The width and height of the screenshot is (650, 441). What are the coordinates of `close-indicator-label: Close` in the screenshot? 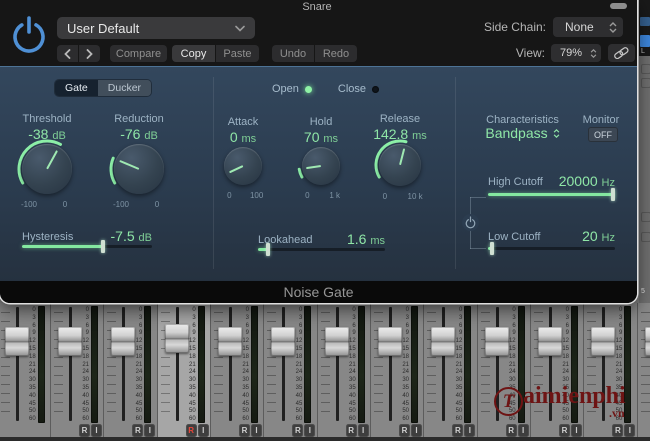 It's located at (352, 89).